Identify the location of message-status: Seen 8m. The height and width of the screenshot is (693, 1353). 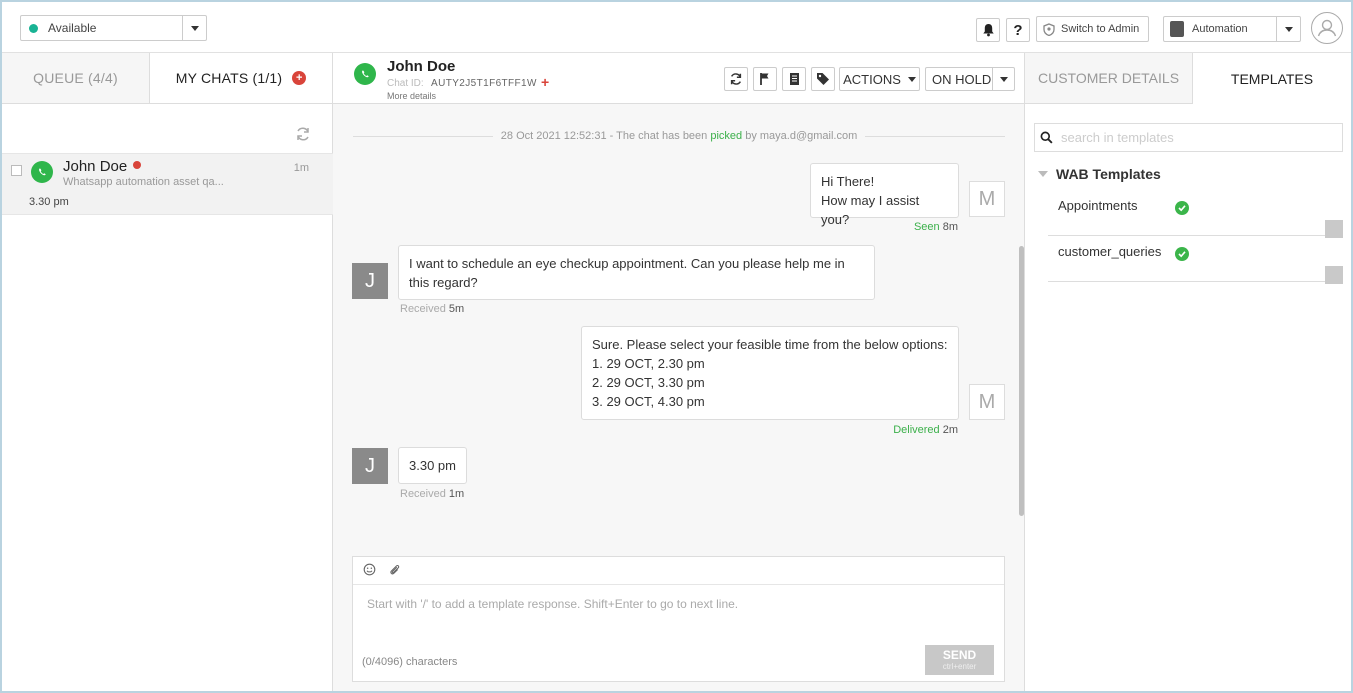
(936, 227).